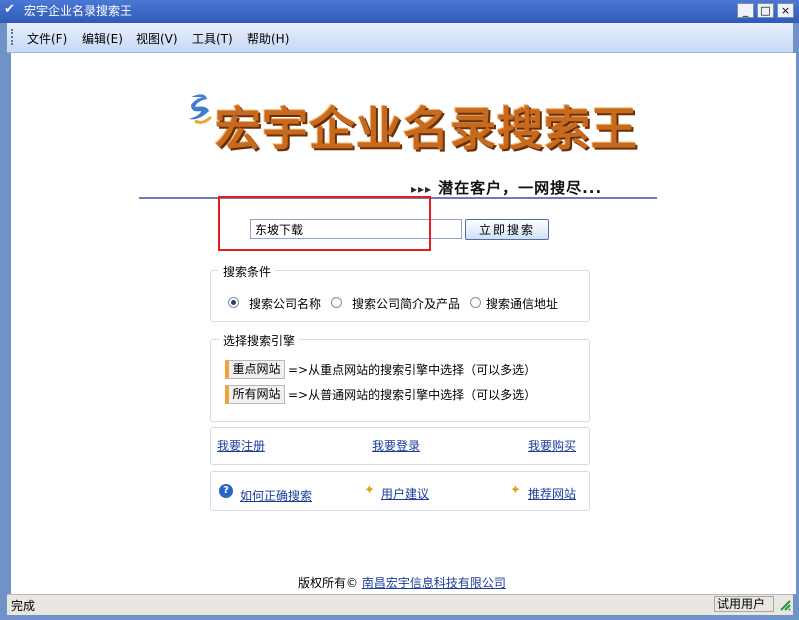  Describe the element at coordinates (23, 606) in the screenshot. I see `status-text: 完成` at that location.